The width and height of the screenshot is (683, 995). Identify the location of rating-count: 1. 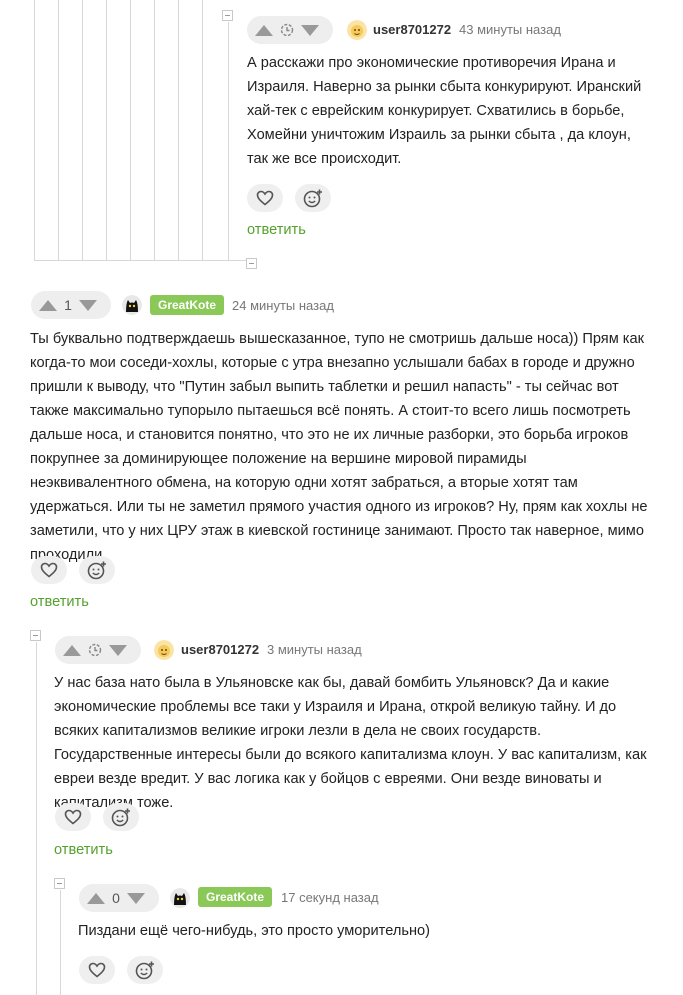
(68, 305).